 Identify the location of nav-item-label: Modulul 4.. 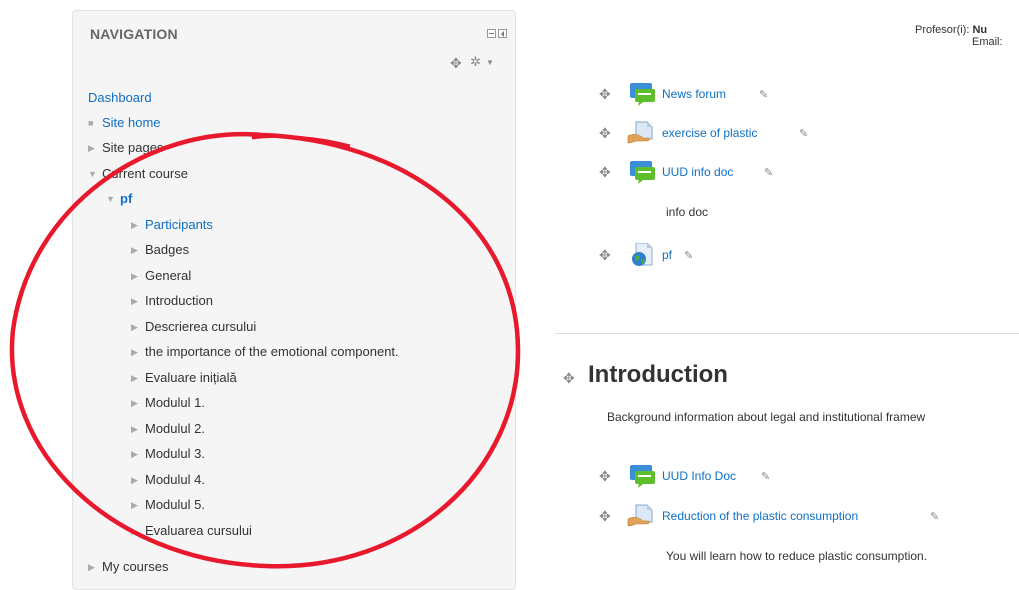
(175, 479).